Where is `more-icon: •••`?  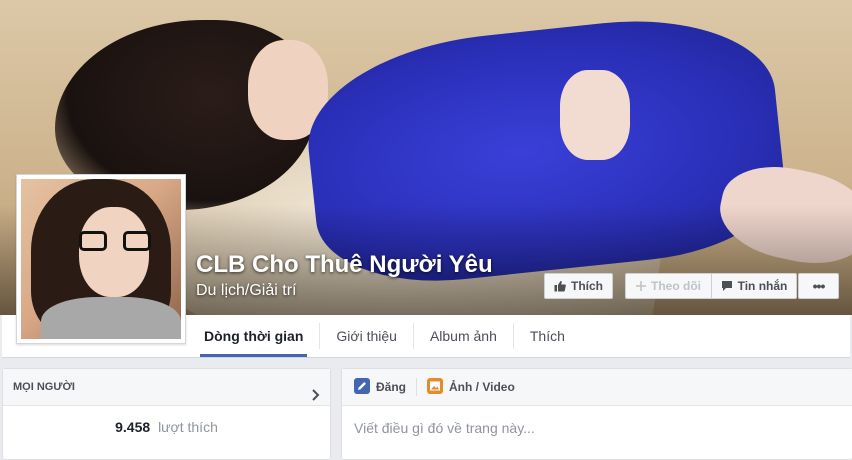 more-icon: ••• is located at coordinates (819, 286).